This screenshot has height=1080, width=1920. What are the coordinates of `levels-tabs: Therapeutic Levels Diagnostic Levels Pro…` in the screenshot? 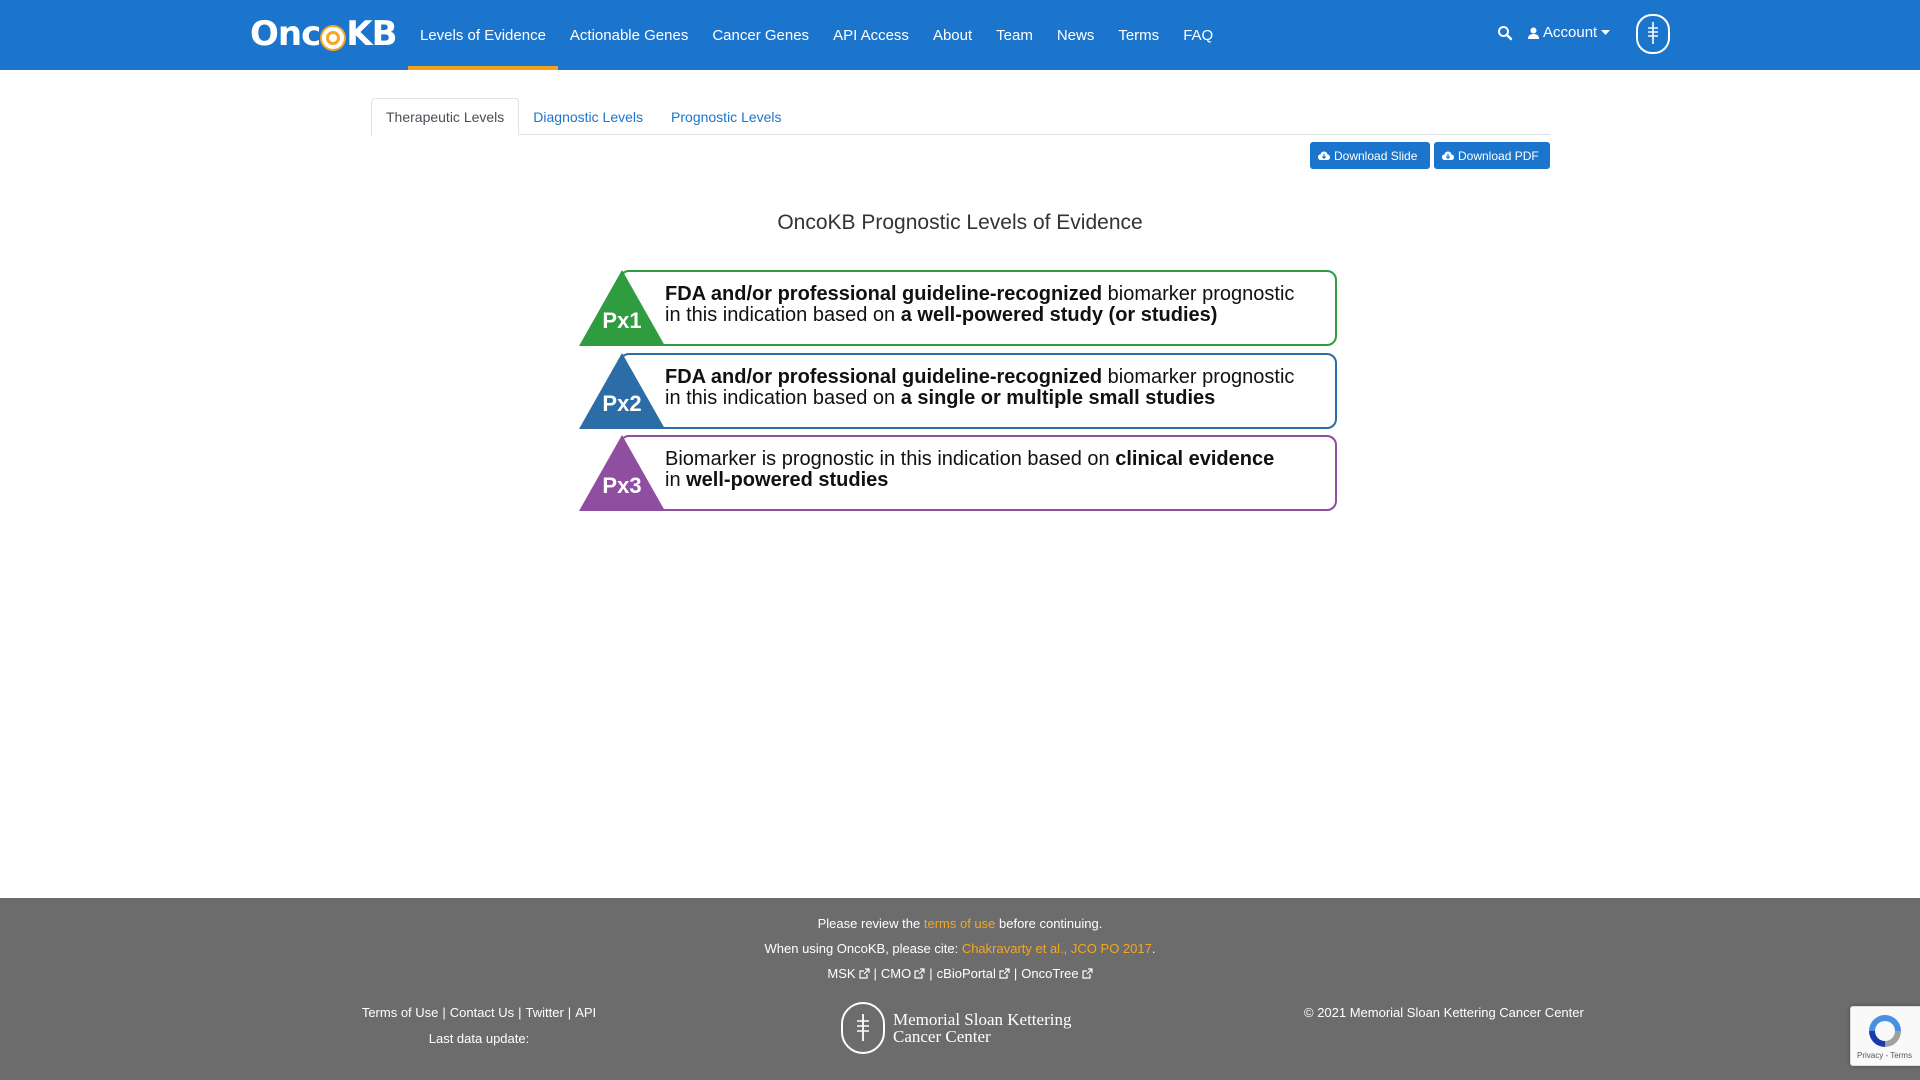 It's located at (960, 117).